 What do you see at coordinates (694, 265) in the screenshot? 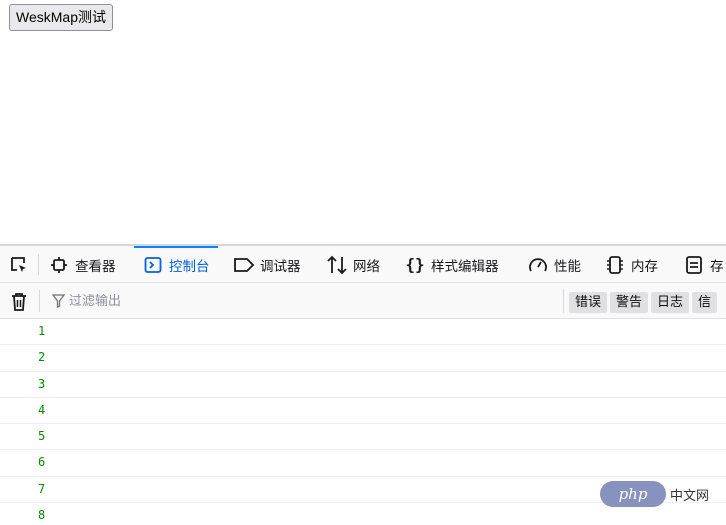
I see `storage-icon` at bounding box center [694, 265].